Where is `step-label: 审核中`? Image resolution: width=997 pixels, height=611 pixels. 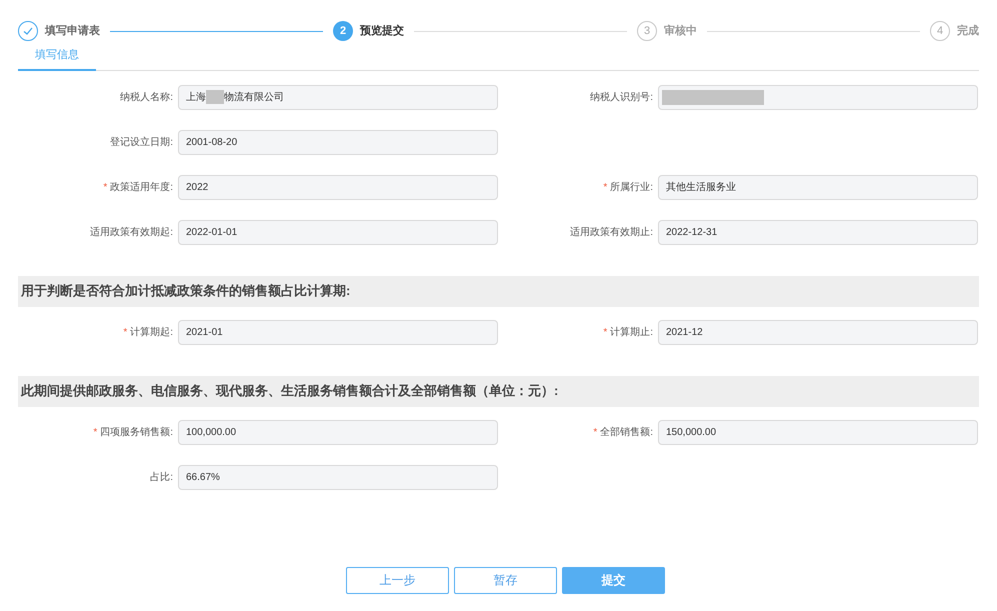
step-label: 审核中 is located at coordinates (680, 31).